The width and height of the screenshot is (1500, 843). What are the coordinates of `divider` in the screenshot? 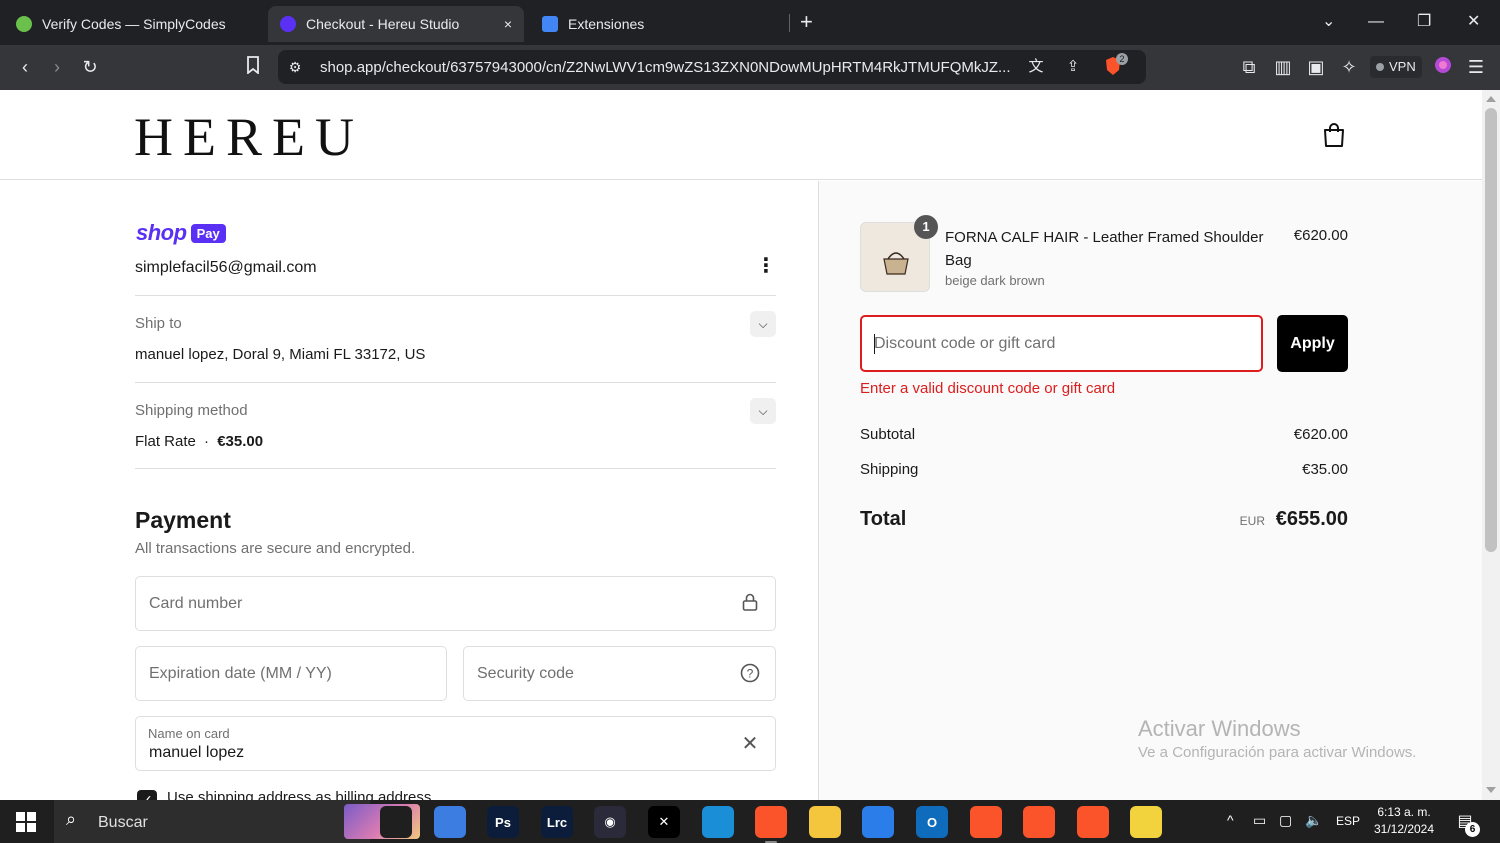 It's located at (455, 382).